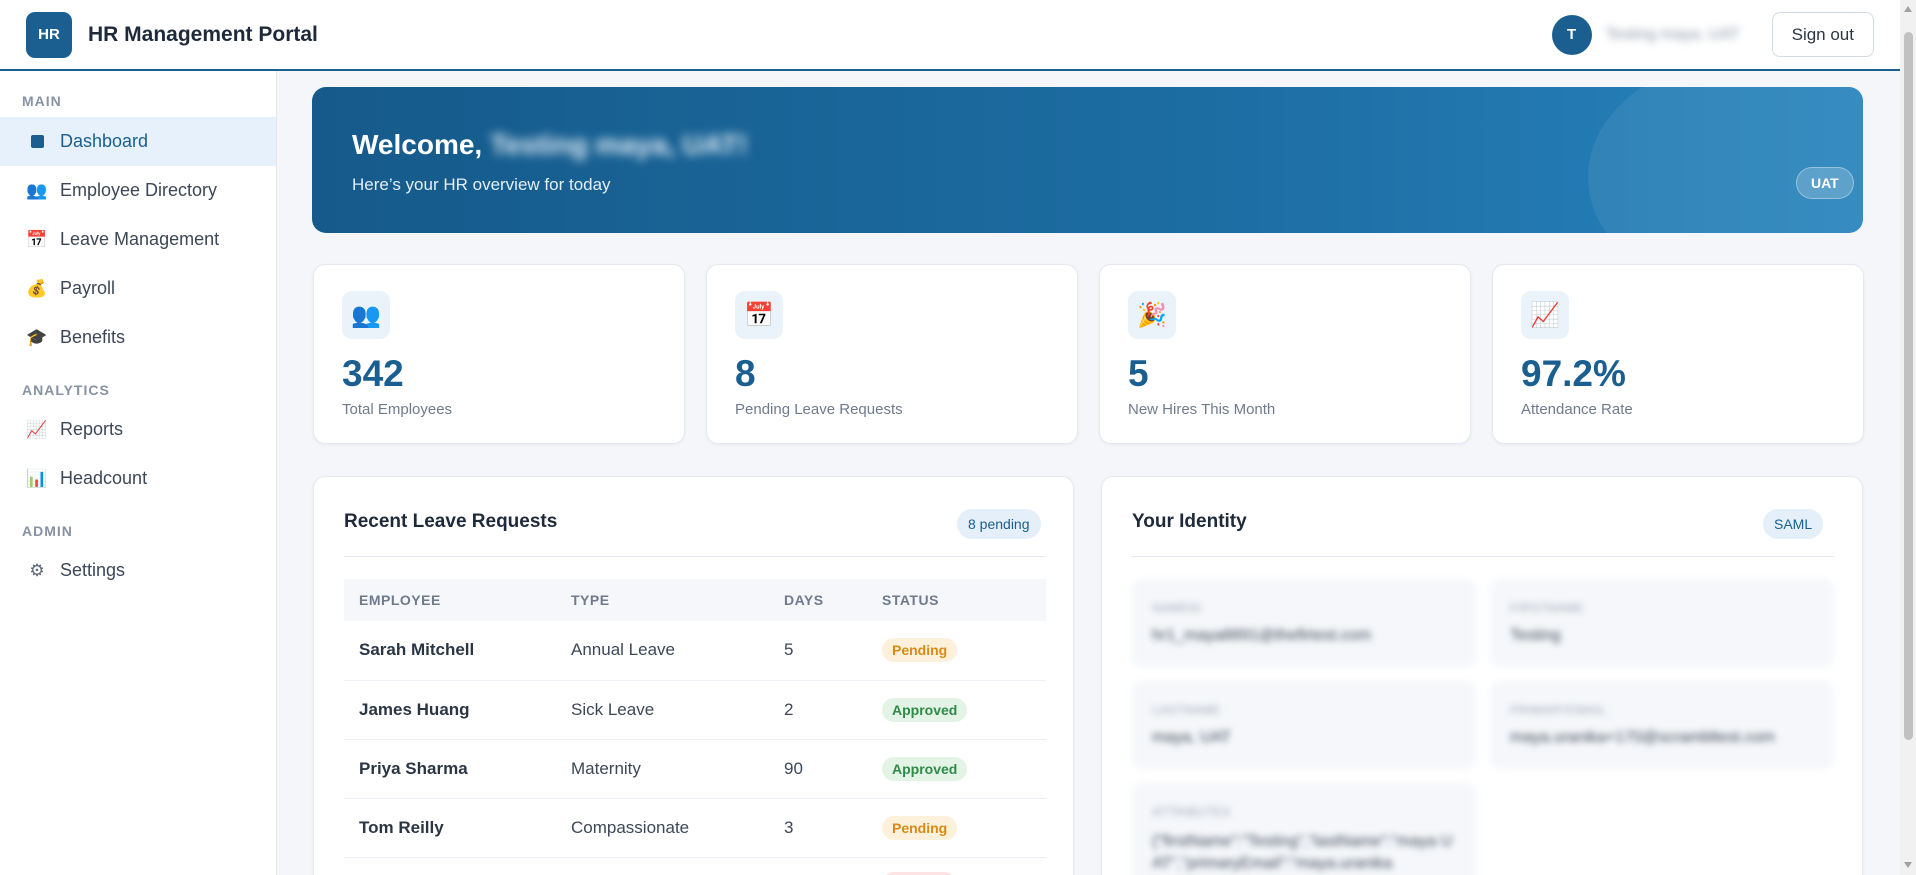  Describe the element at coordinates (450, 710) in the screenshot. I see `employee-cell: James Huang` at that location.